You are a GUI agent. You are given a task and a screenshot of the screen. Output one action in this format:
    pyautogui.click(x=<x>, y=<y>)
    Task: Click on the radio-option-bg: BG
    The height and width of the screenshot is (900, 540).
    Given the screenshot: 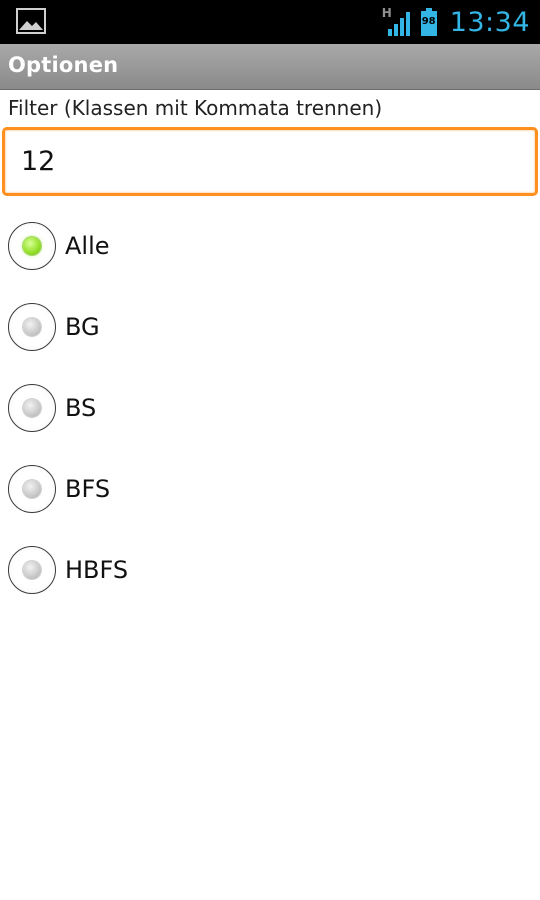 What is the action you would take?
    pyautogui.click(x=268, y=327)
    